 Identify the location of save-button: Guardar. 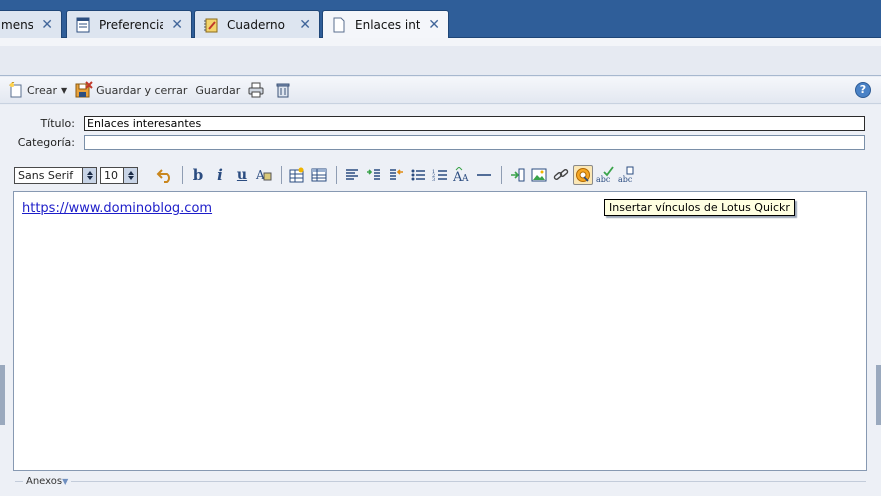
(217, 90).